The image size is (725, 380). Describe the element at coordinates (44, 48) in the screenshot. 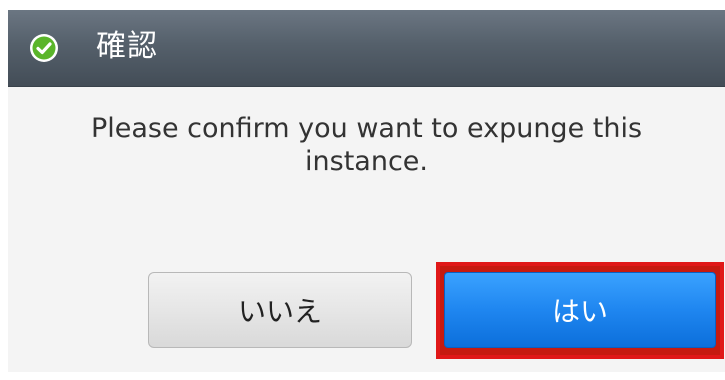

I see `check-circle-icon` at that location.